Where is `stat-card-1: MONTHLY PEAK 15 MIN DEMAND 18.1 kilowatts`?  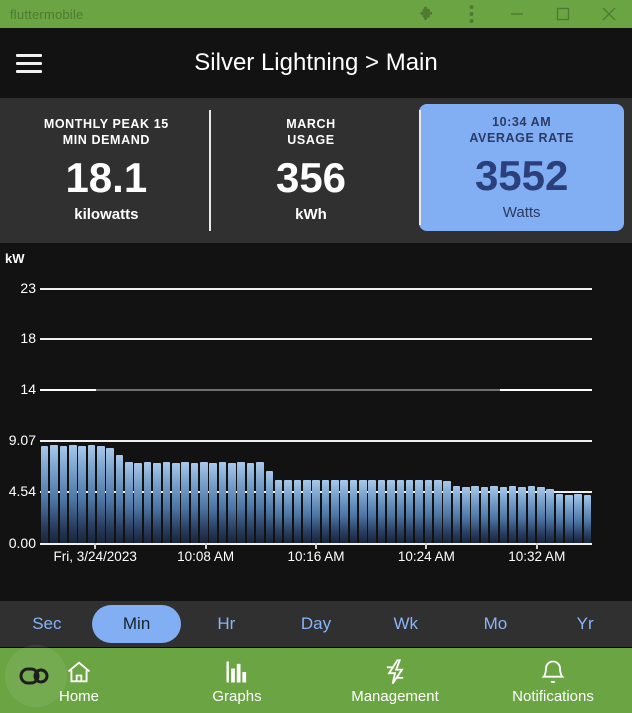 stat-card-1: MONTHLY PEAK 15 MIN DEMAND 18.1 kilowatts is located at coordinates (106, 170).